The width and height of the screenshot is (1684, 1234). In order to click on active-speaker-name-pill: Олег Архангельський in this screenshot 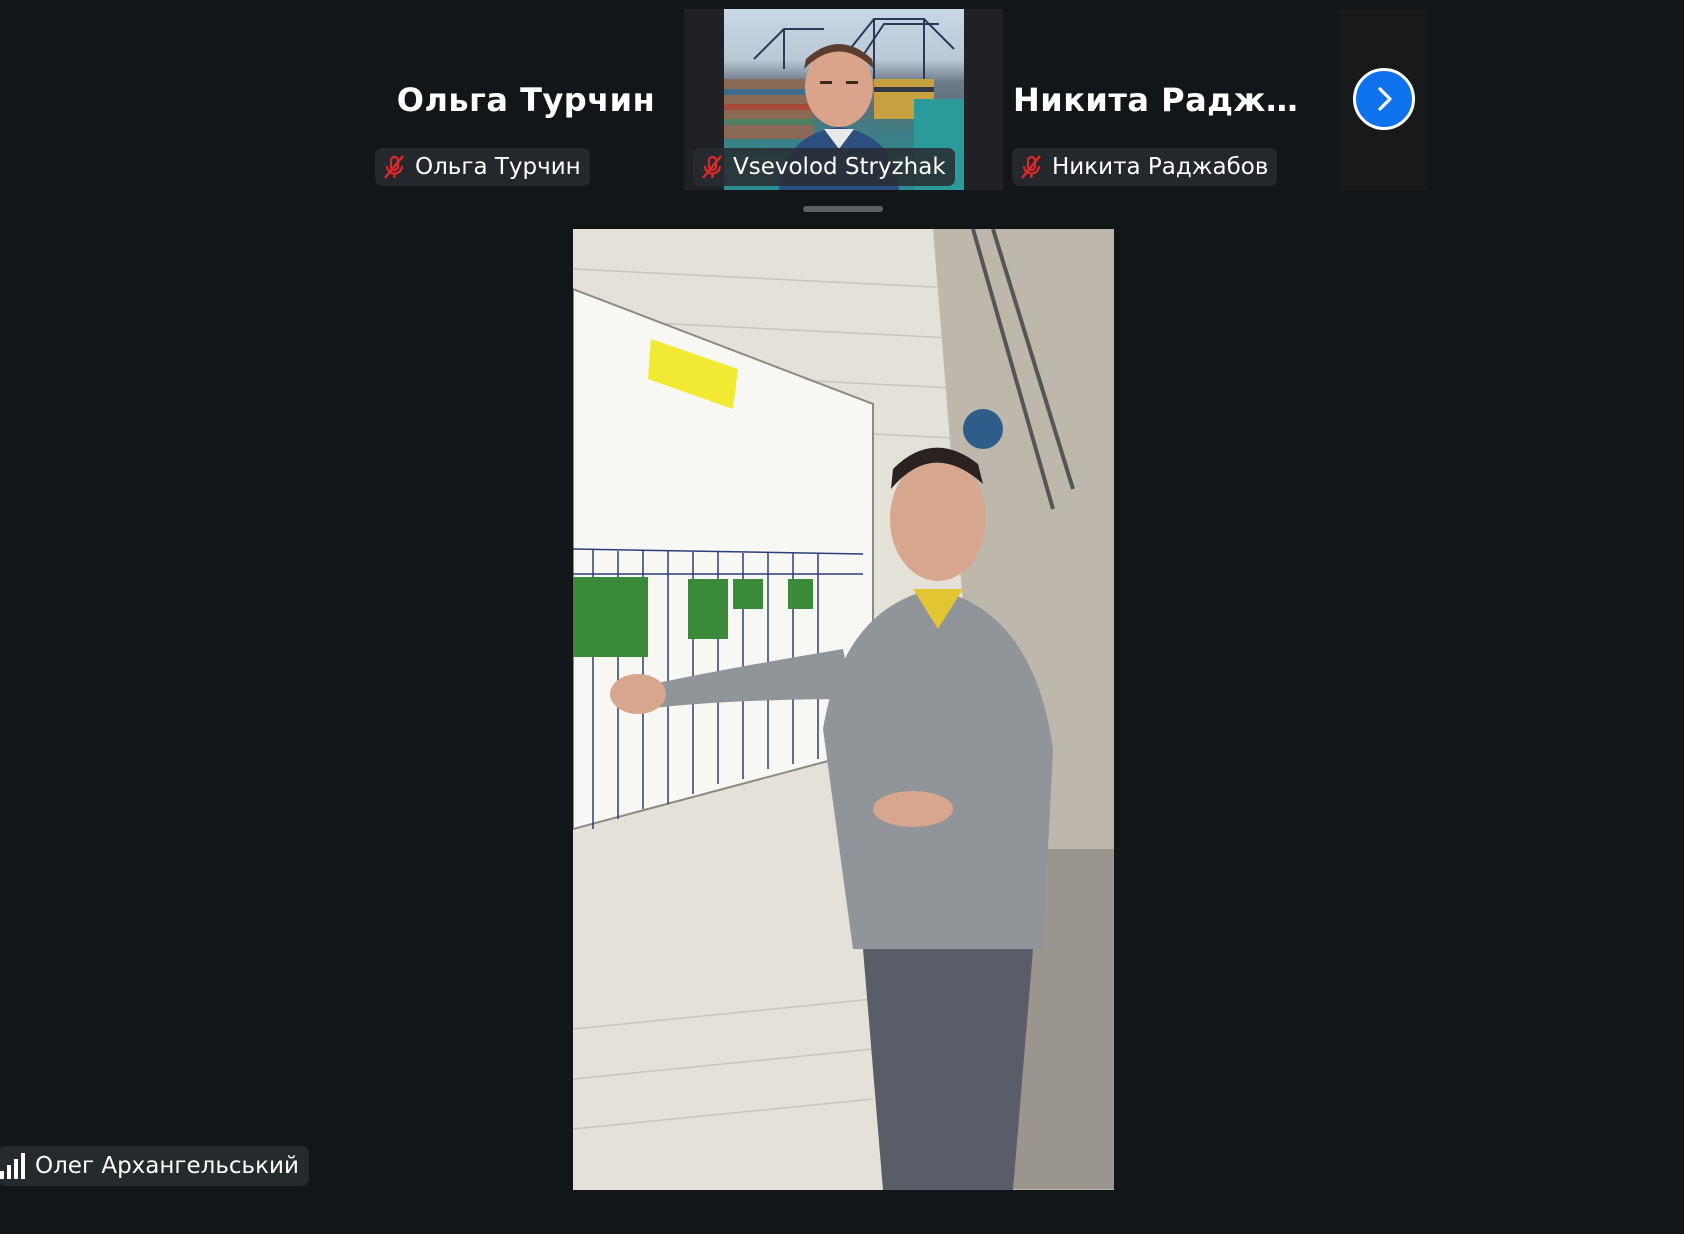, I will do `click(154, 1166)`.